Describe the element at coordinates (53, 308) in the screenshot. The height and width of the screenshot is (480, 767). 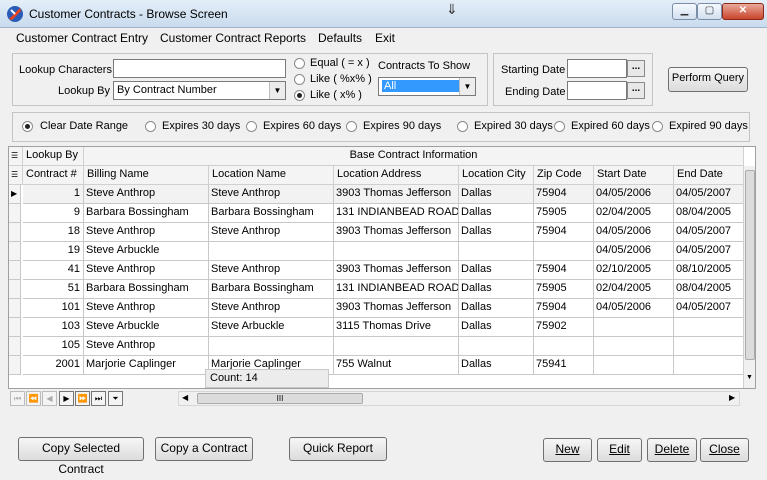
I see `col-contract-number-cell: 101` at that location.